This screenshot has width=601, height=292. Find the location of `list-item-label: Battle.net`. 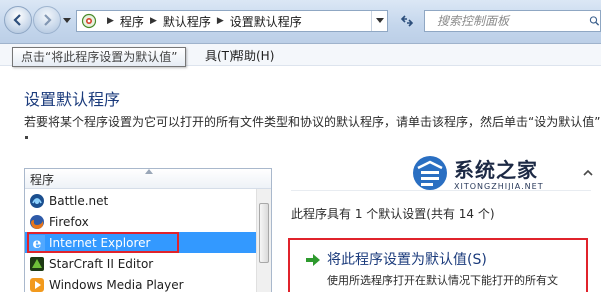

list-item-label: Battle.net is located at coordinates (79, 200).